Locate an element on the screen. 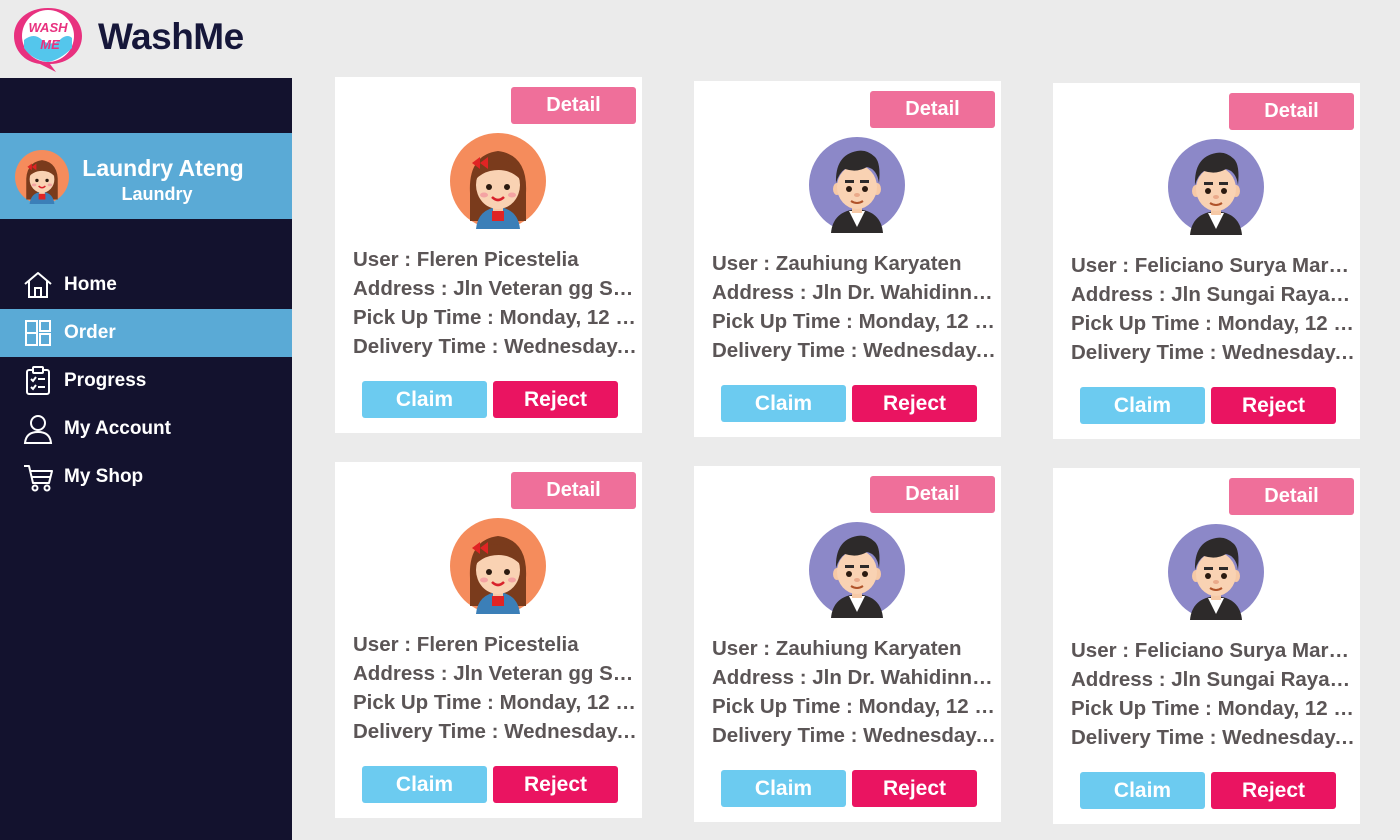 This screenshot has height=840, width=1400. logo-bar: WASH ME WashMe is located at coordinates (146, 39).